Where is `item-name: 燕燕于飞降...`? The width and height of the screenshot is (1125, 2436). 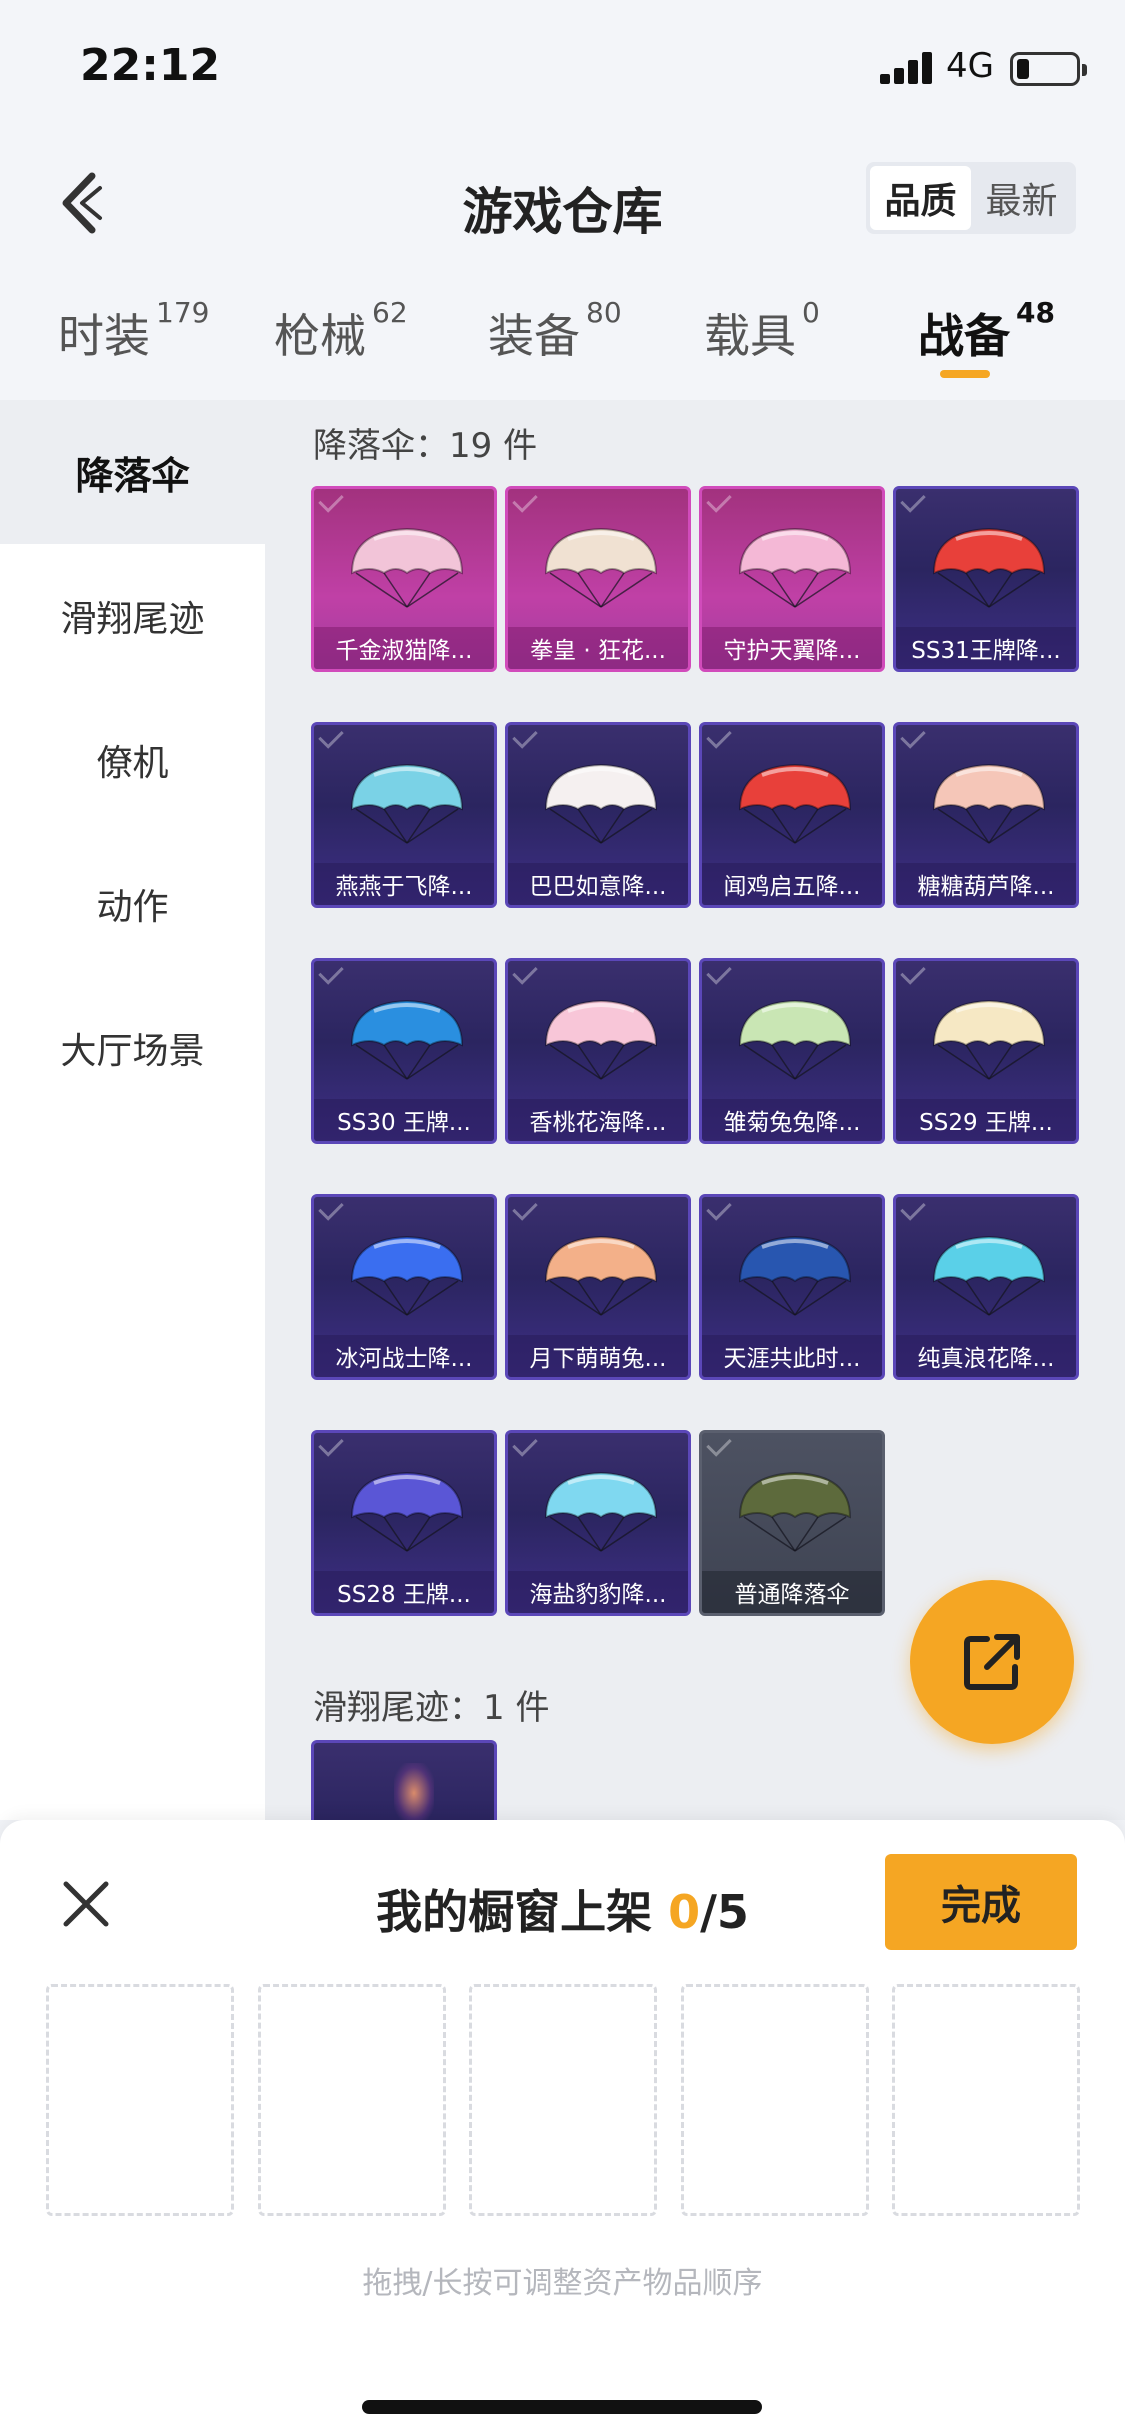 item-name: 燕燕于飞降... is located at coordinates (404, 884).